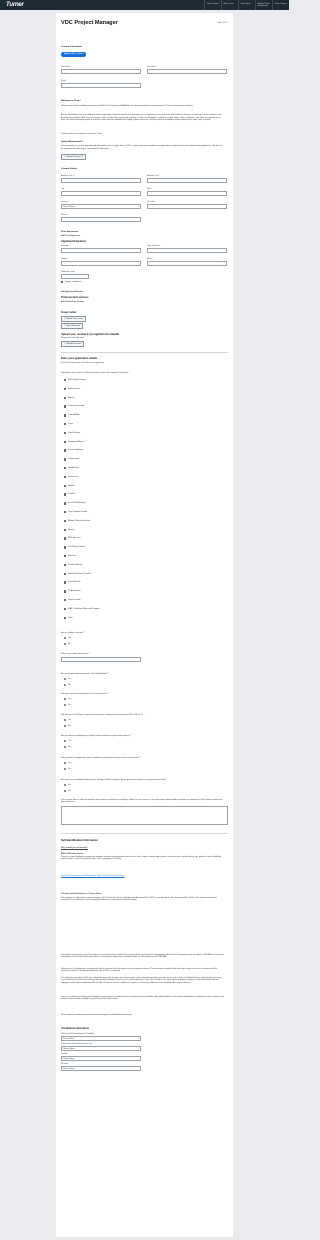 Image resolution: width=320 pixels, height=1240 pixels. Describe the element at coordinates (70, 236) in the screenshot. I see `add-prior-experience-link: Add Prior Experience` at that location.